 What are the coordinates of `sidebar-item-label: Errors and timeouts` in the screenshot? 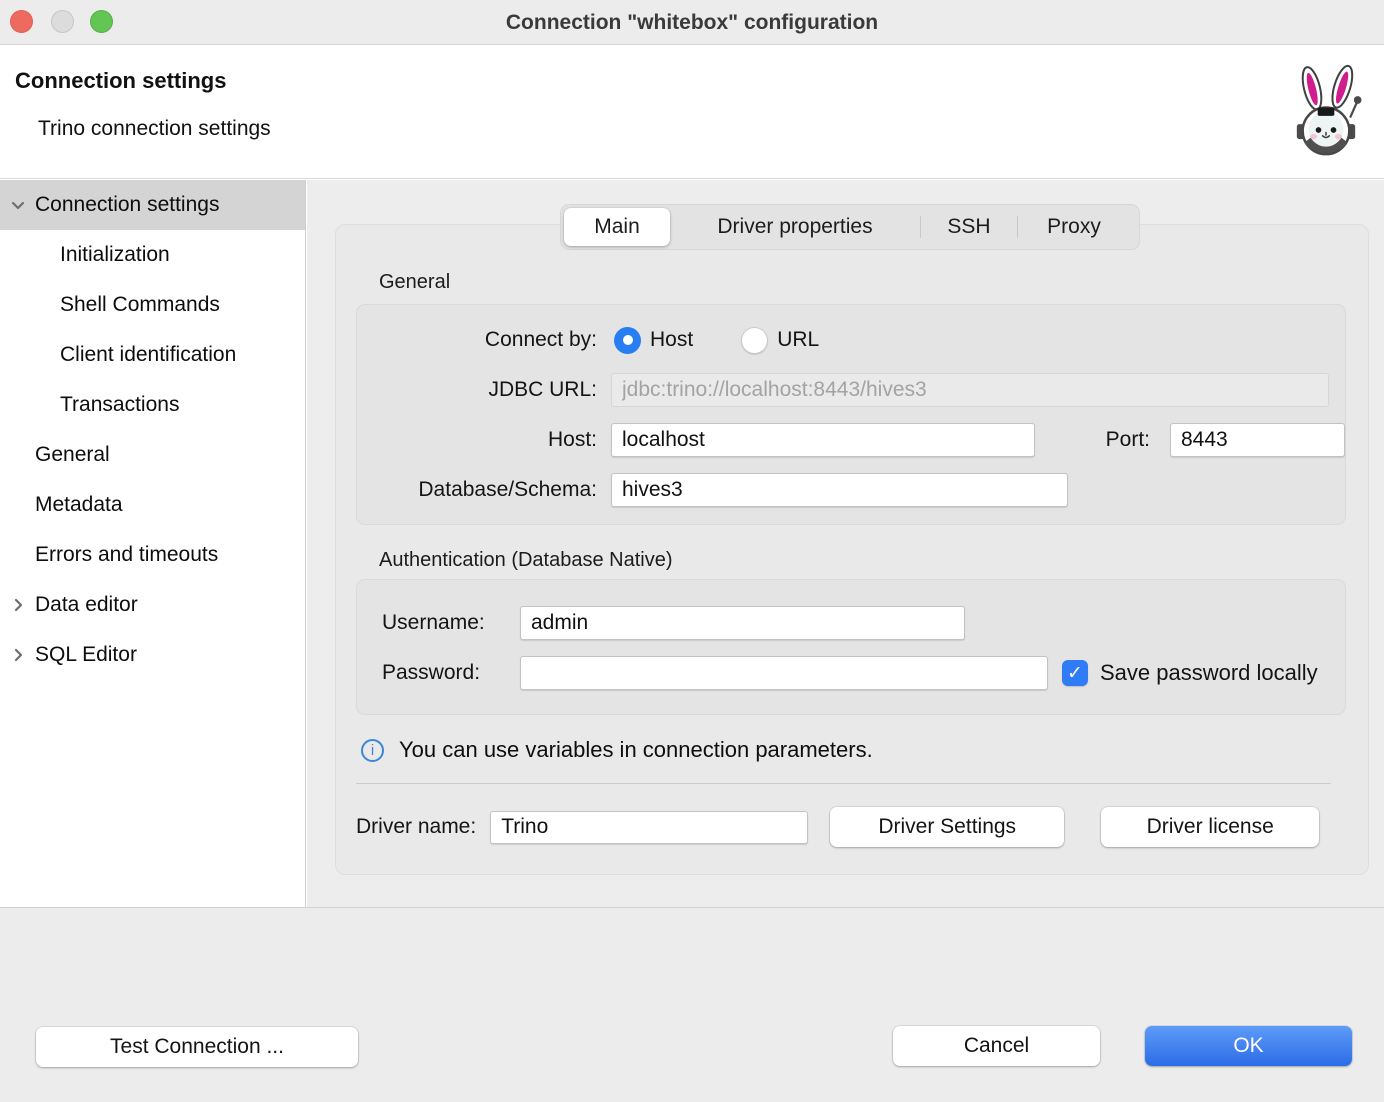 It's located at (127, 554).